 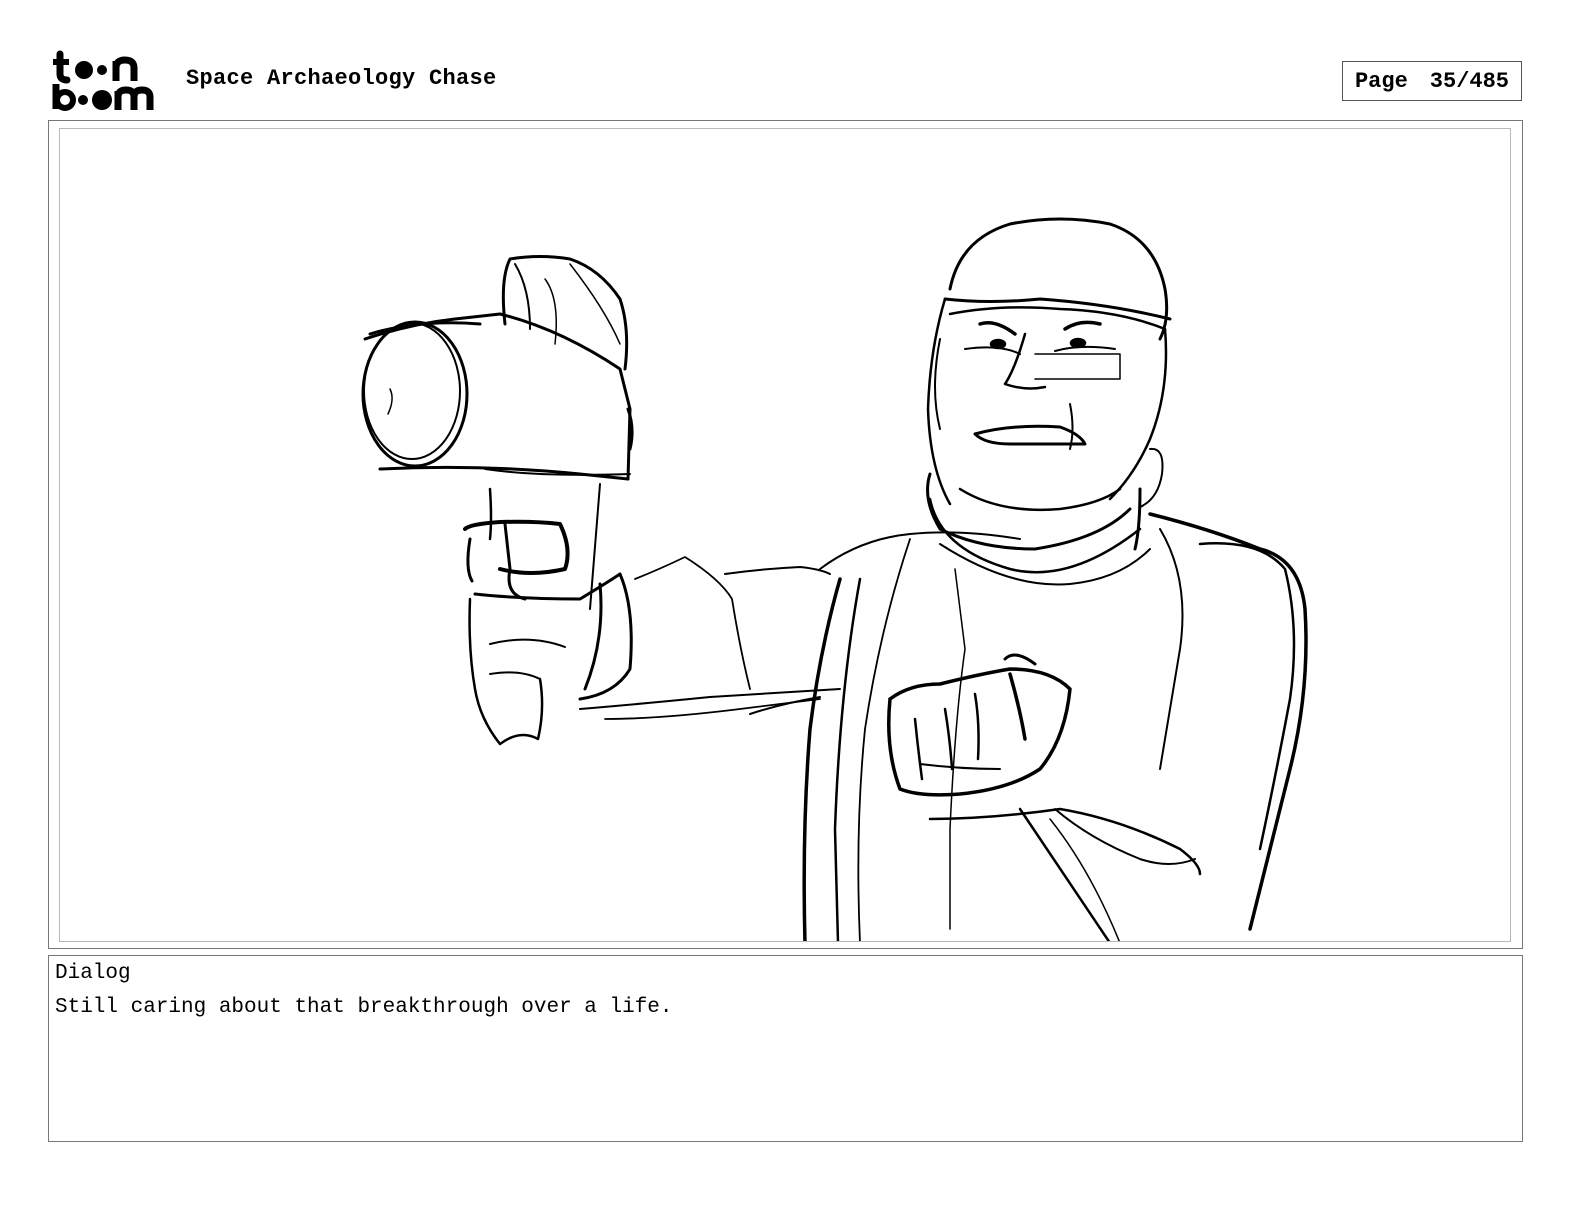 What do you see at coordinates (1469, 81) in the screenshot?
I see `page-number: 35/485` at bounding box center [1469, 81].